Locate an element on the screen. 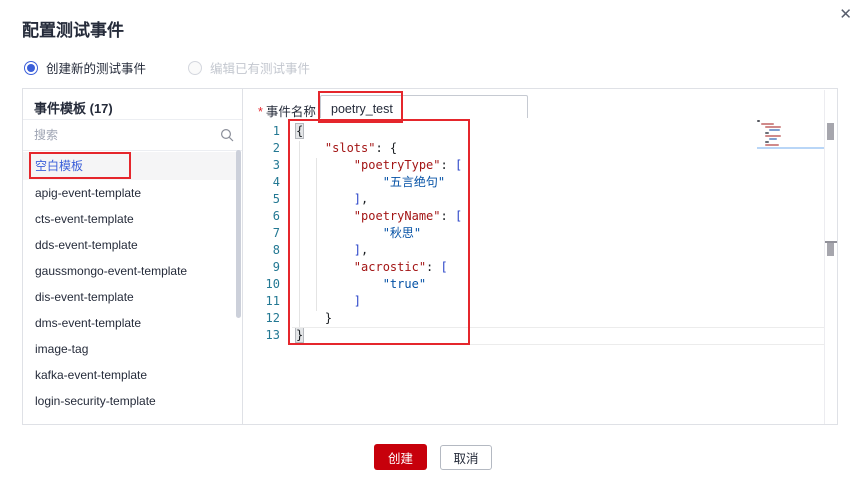 The height and width of the screenshot is (493, 865). code-text: "slots": { is located at coordinates (361, 148).